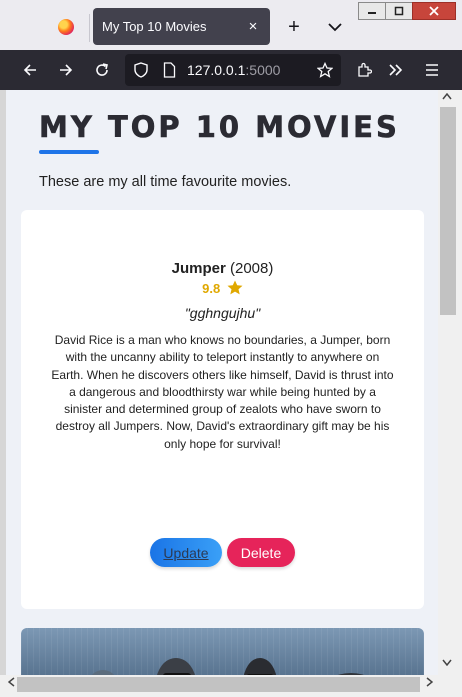  I want to click on address-bar: 127.0.0.1:5000, so click(233, 70).